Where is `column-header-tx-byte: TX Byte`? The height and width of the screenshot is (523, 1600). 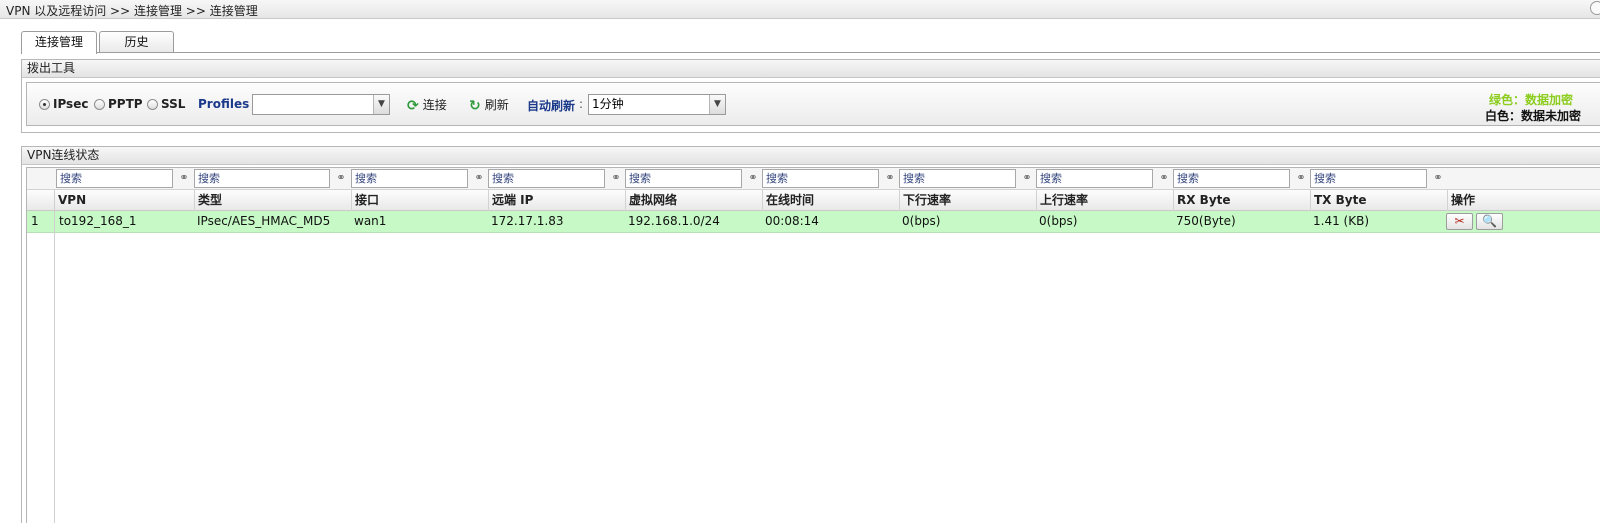 column-header-tx-byte: TX Byte is located at coordinates (1378, 200).